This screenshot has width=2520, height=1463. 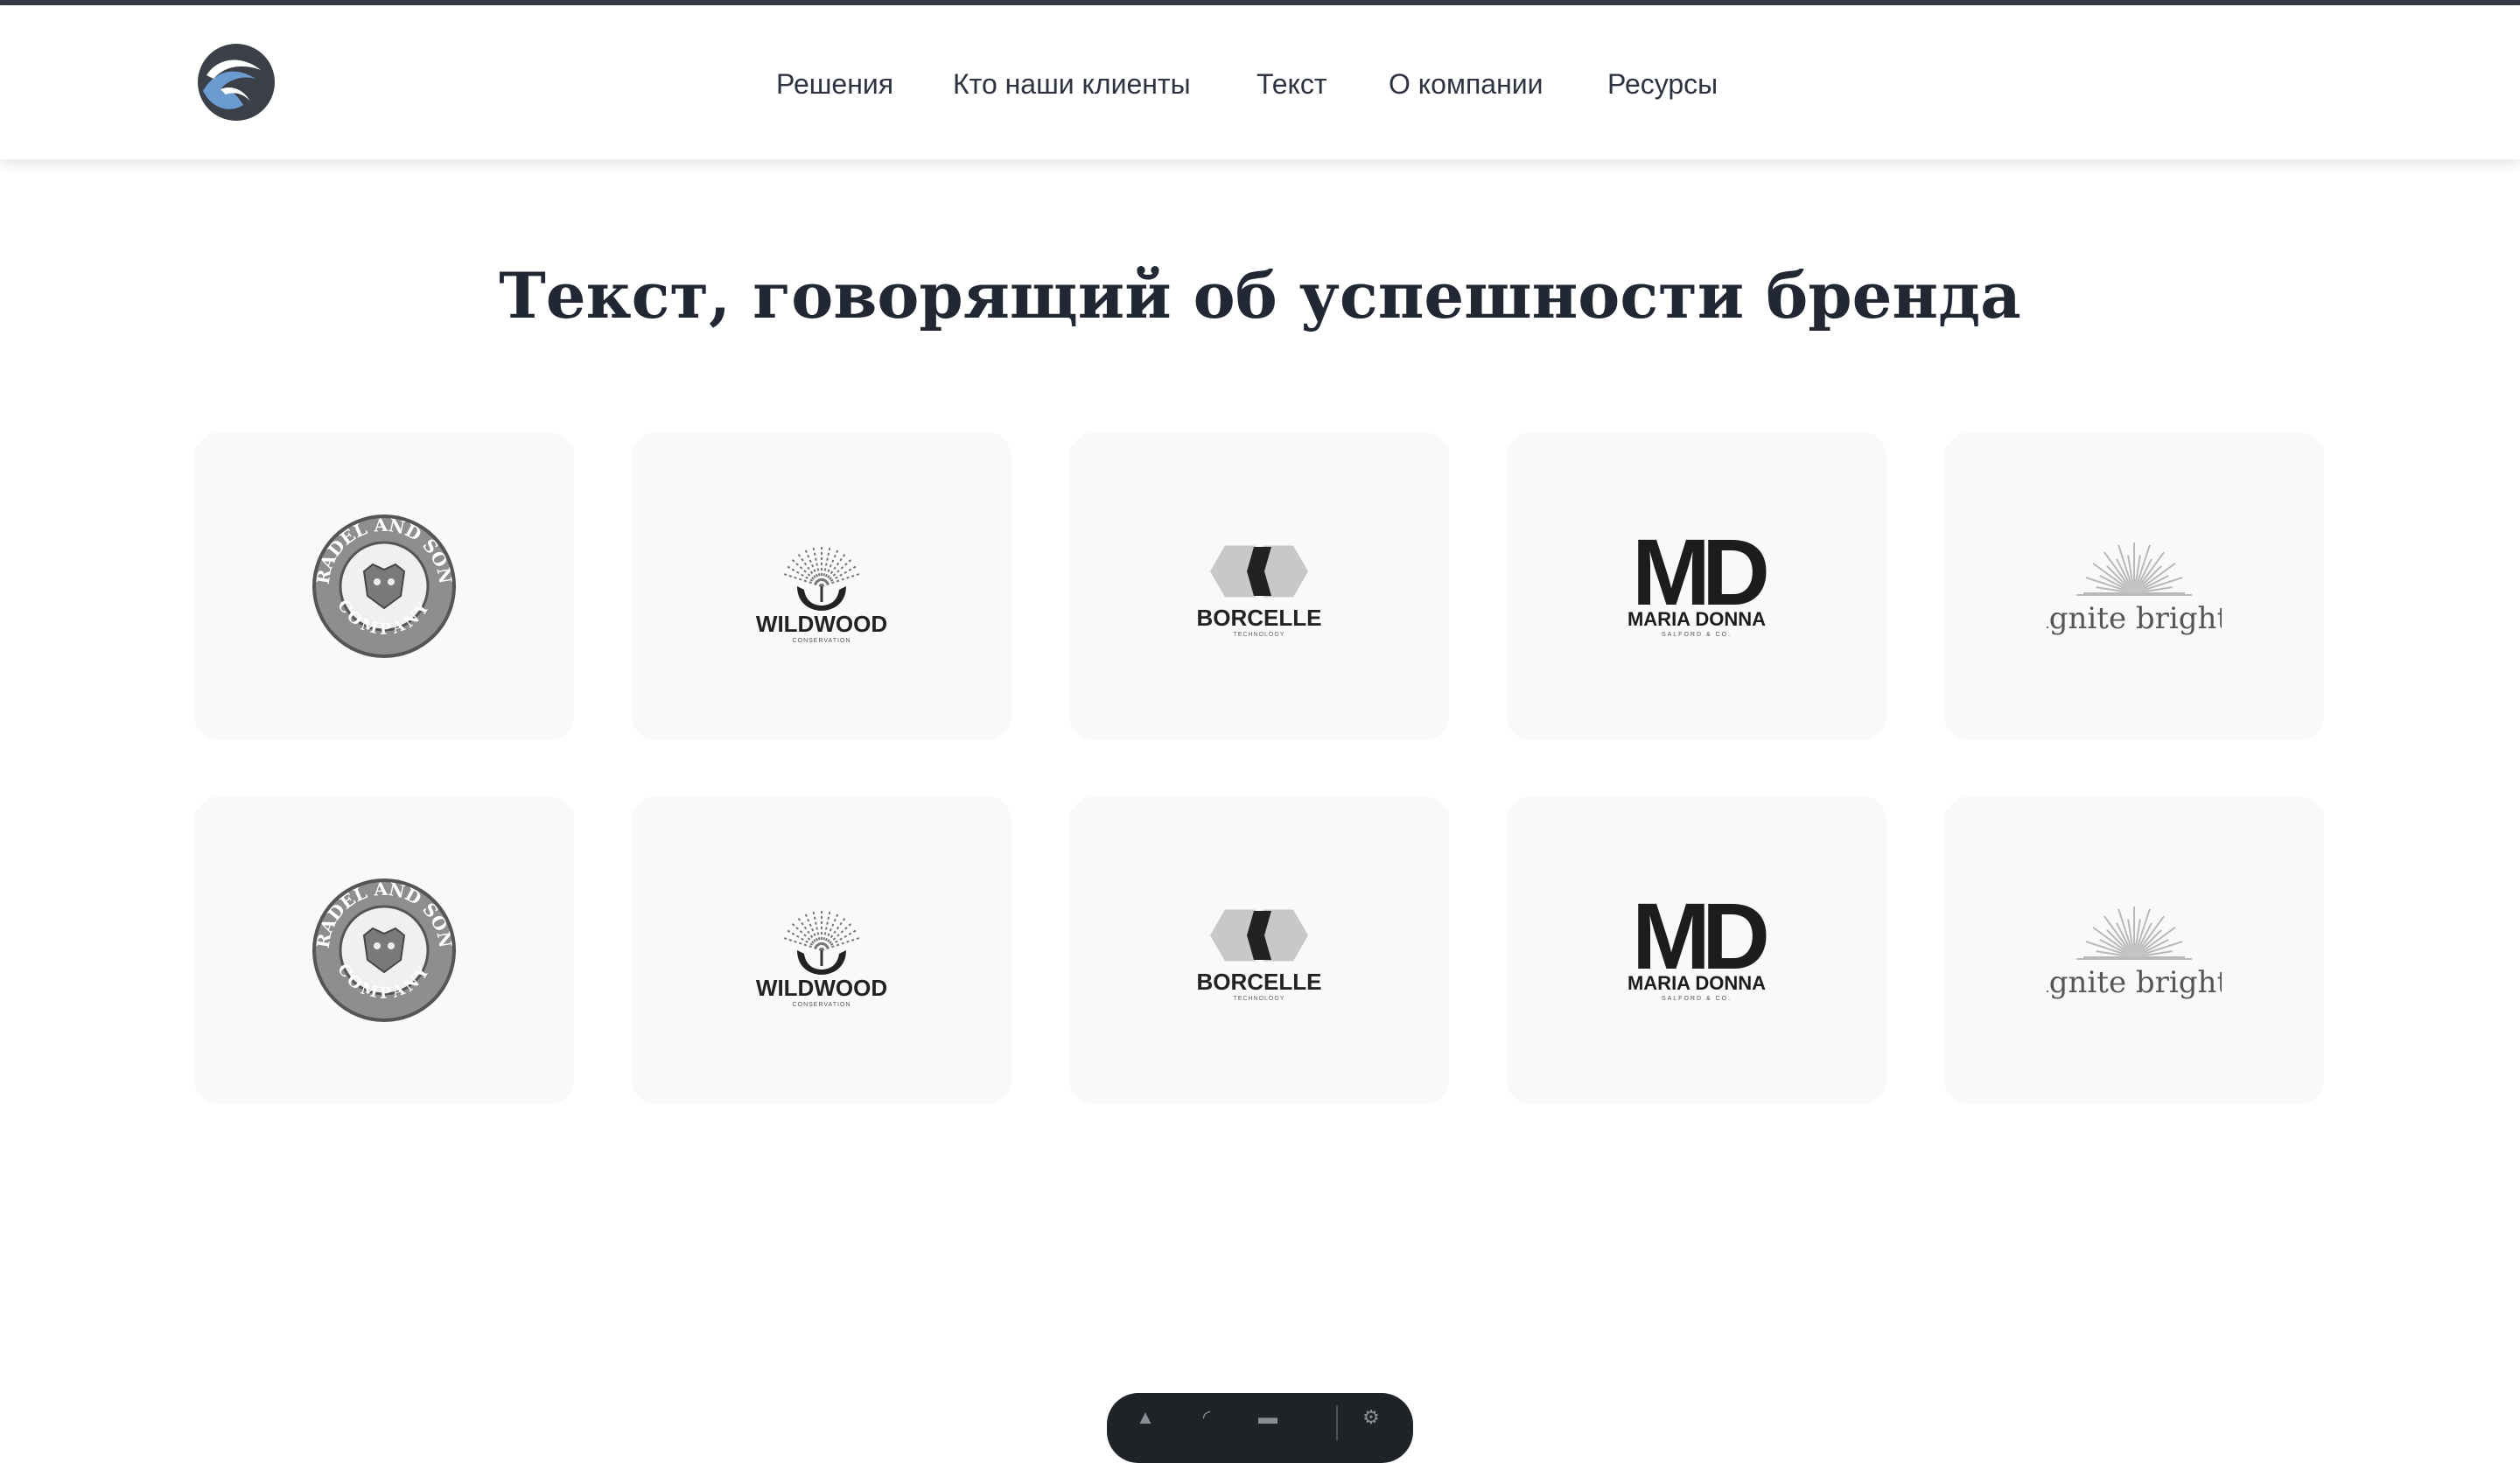 I want to click on tool-a-icon: ▲, so click(x=1145, y=1417).